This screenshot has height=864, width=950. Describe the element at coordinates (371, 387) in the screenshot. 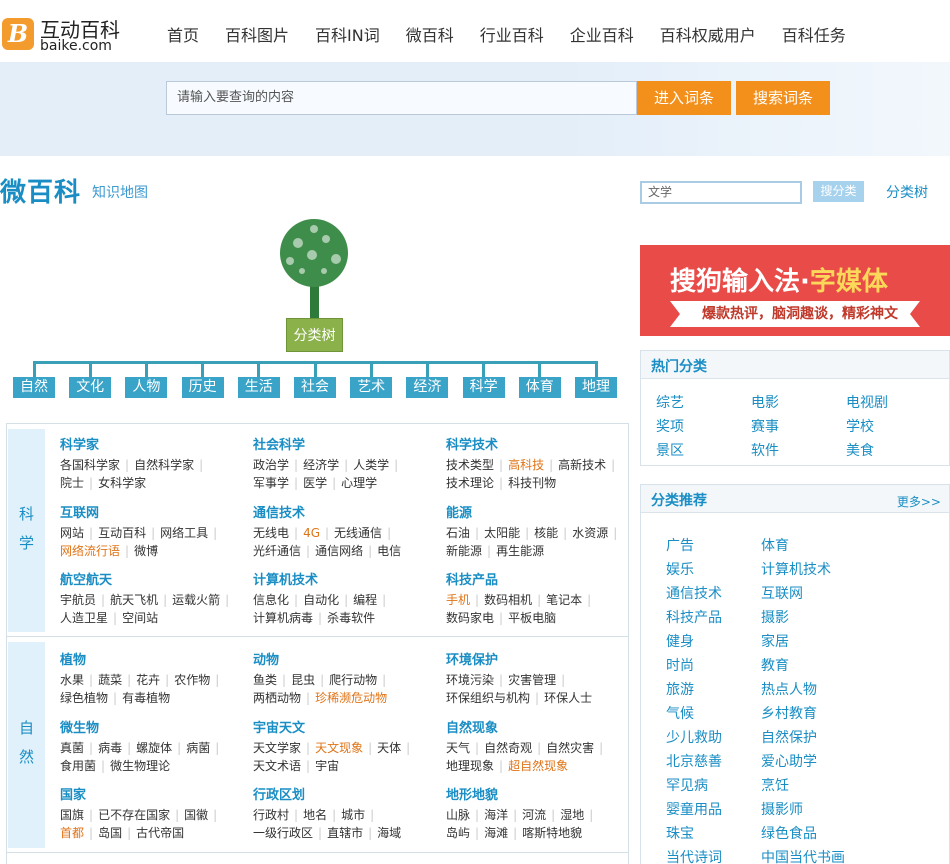

I see `tree-category-6: 艺术` at that location.